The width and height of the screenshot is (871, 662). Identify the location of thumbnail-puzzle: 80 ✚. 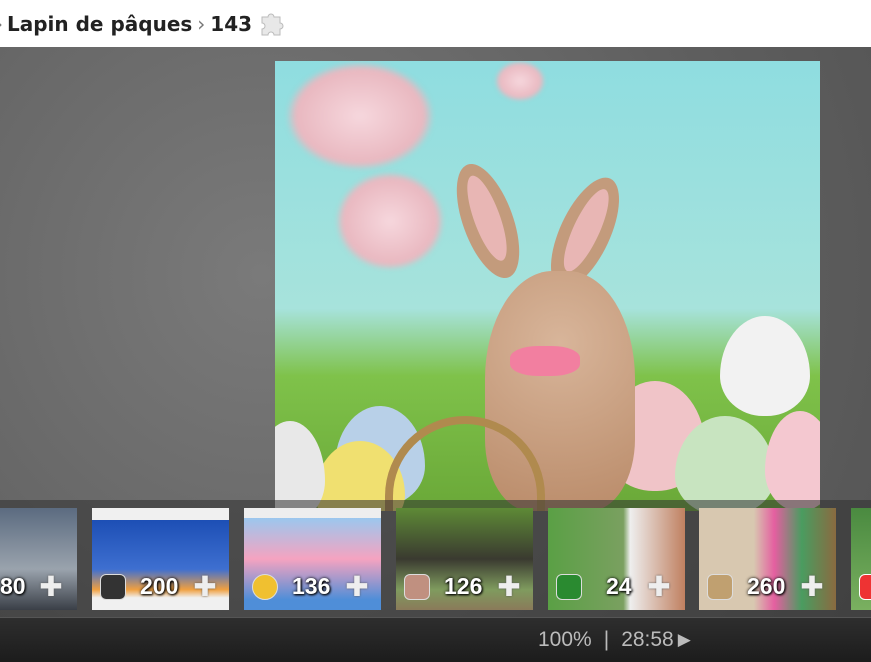
(38, 559).